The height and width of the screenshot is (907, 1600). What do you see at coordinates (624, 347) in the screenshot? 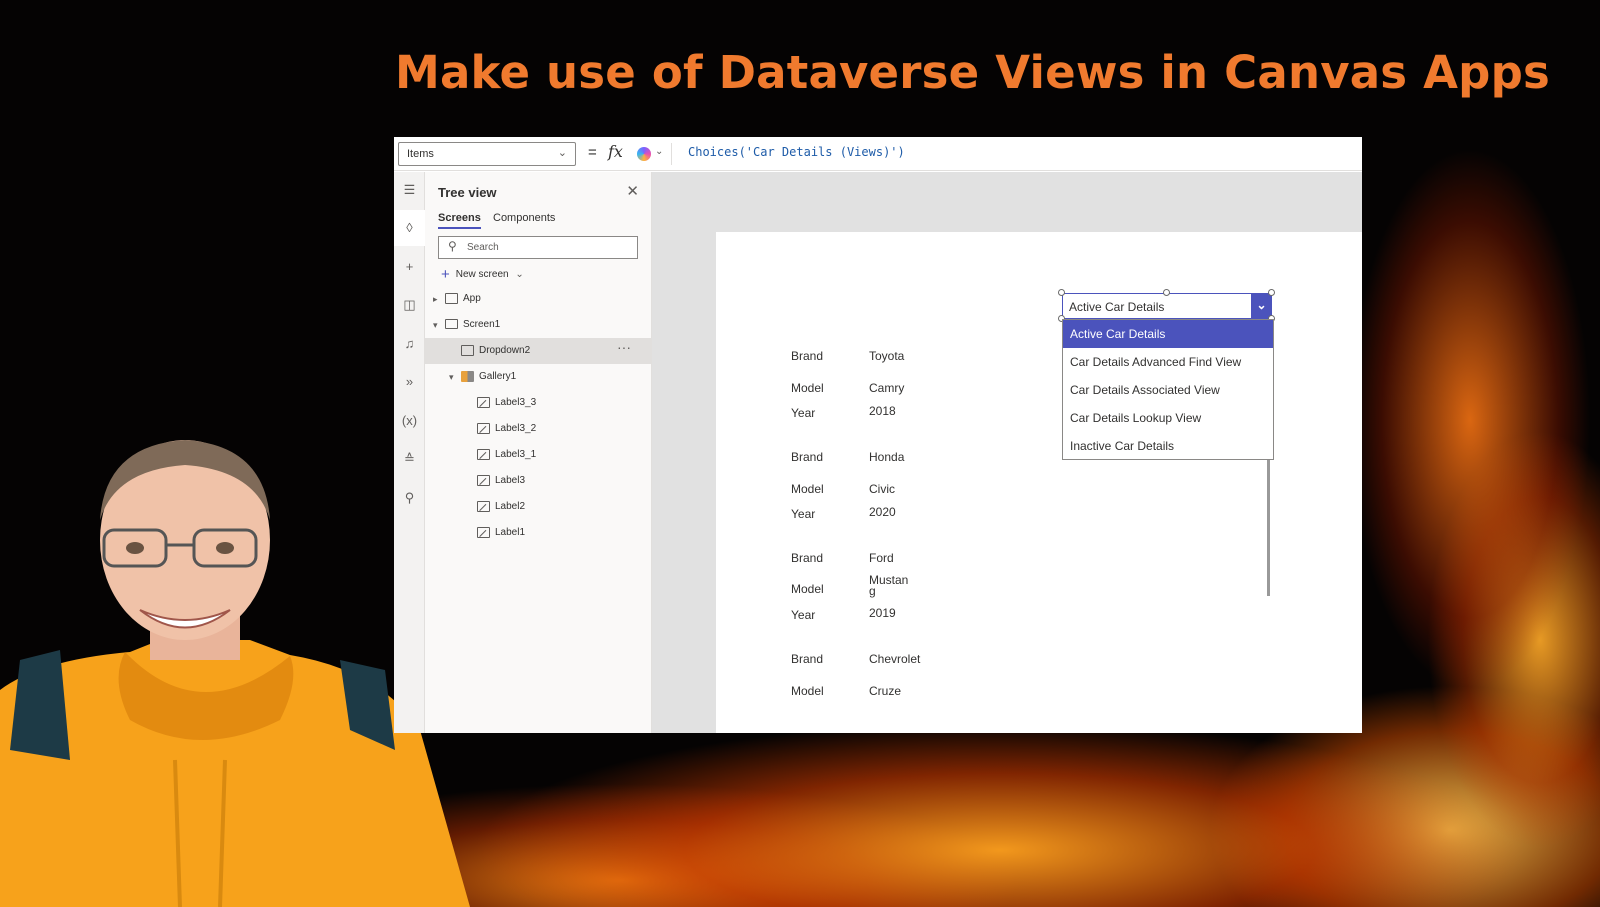
I see `more-options-icon: ···` at bounding box center [624, 347].